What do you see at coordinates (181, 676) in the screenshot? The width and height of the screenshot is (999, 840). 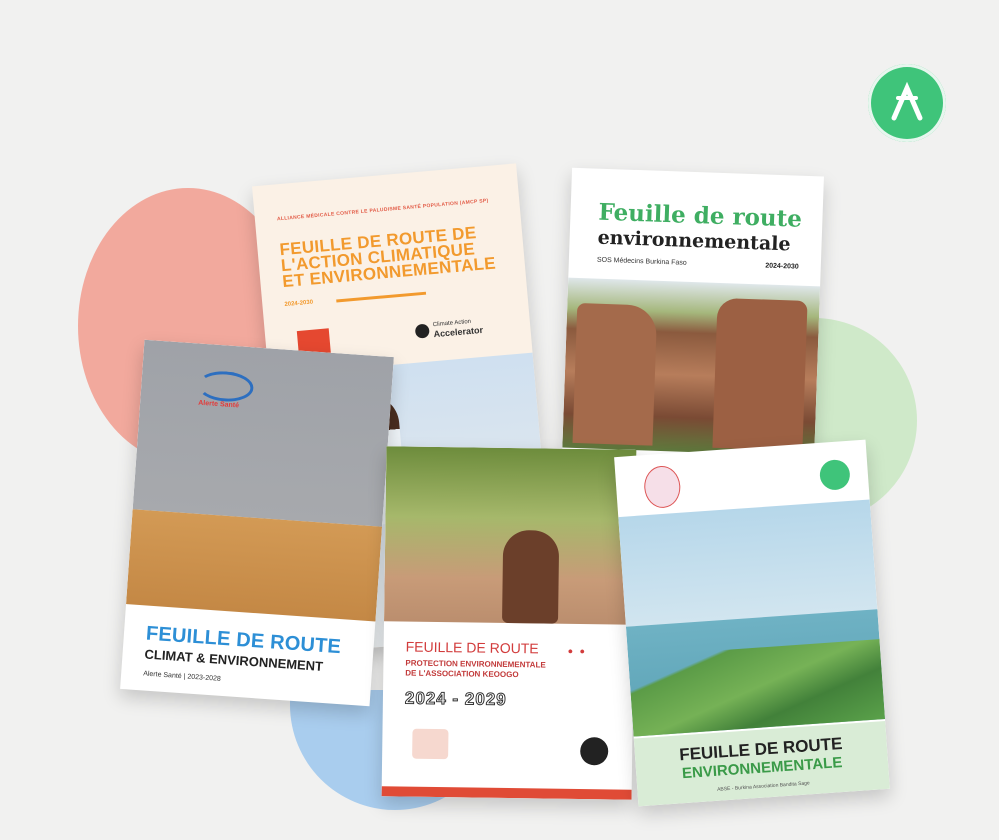 I see `cover-footer: Alerte Santé | 2023-2028` at bounding box center [181, 676].